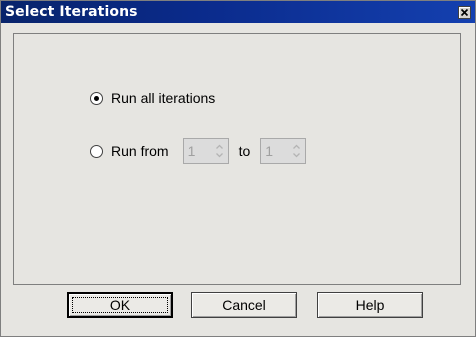 The image size is (476, 337). What do you see at coordinates (370, 305) in the screenshot?
I see `help-button: Help` at bounding box center [370, 305].